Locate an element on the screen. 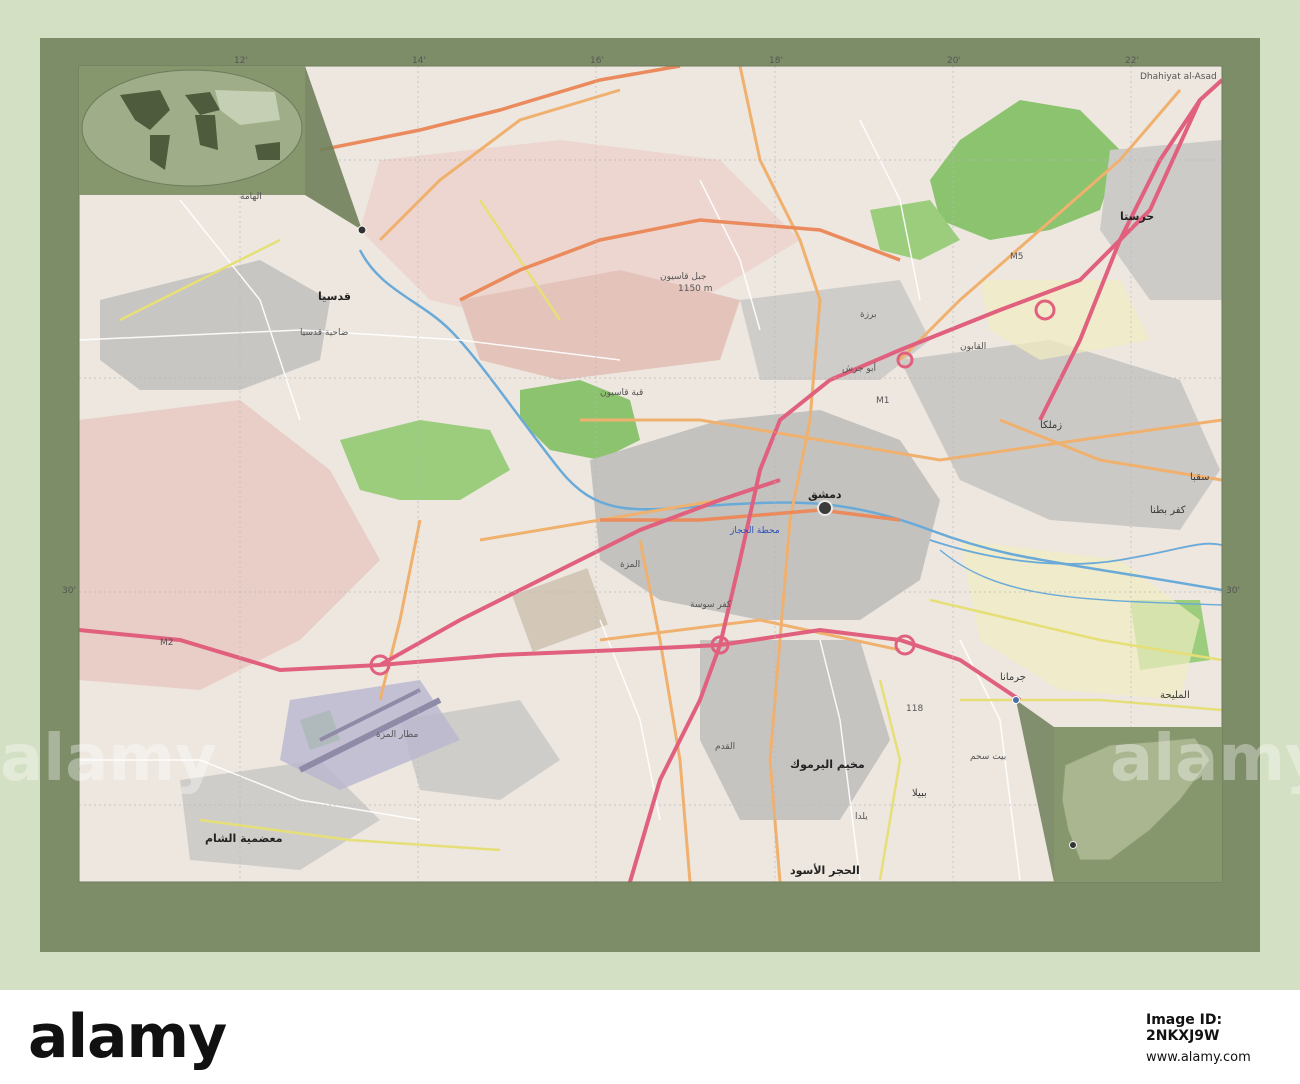  site-link: www.alamy.com is located at coordinates (1198, 1057).